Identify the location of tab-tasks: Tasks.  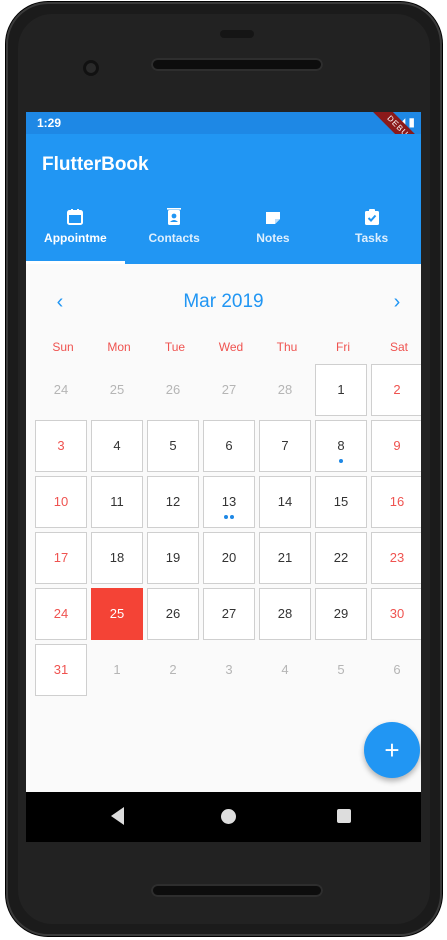
(371, 234).